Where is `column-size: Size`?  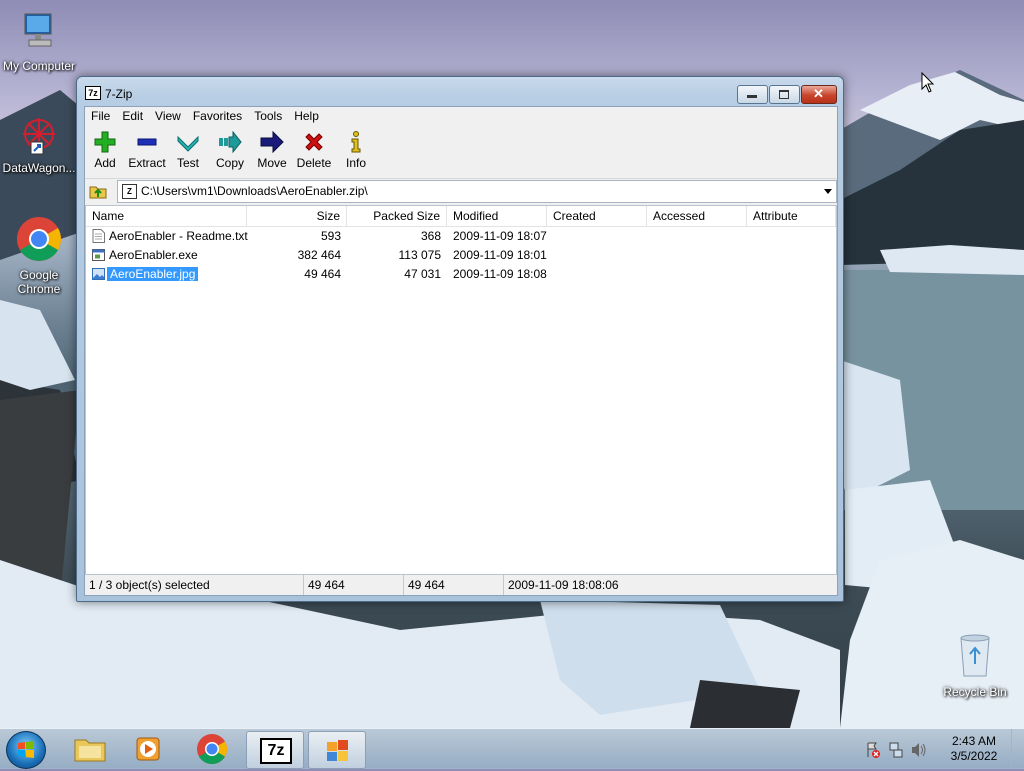 column-size: Size is located at coordinates (297, 216).